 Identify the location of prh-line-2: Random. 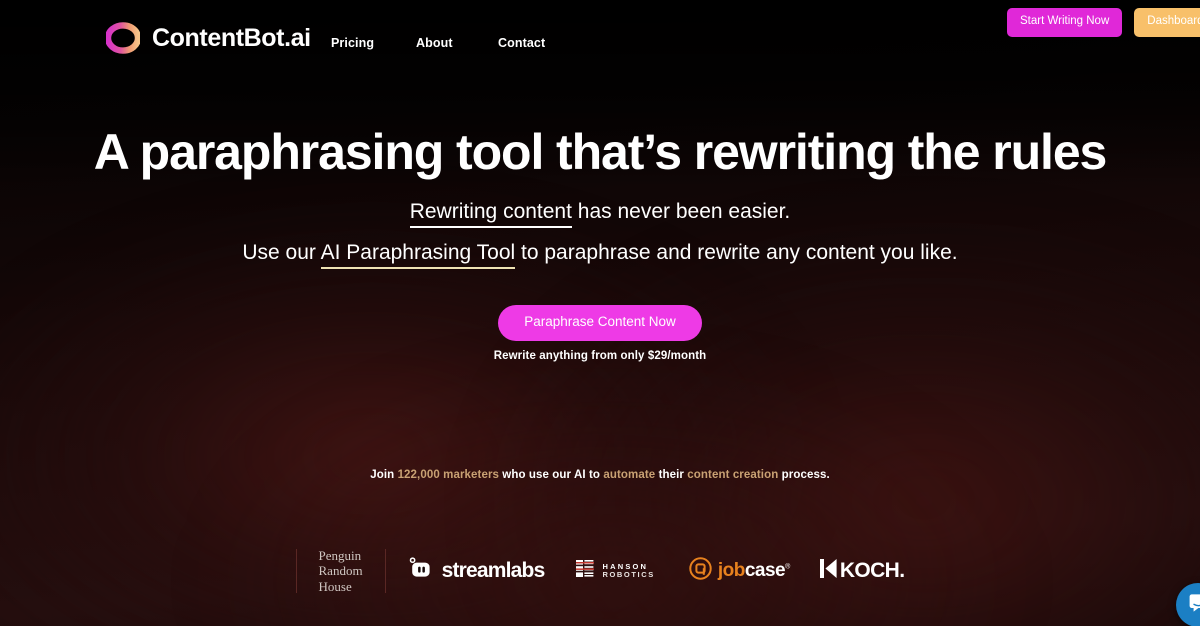
(340, 571).